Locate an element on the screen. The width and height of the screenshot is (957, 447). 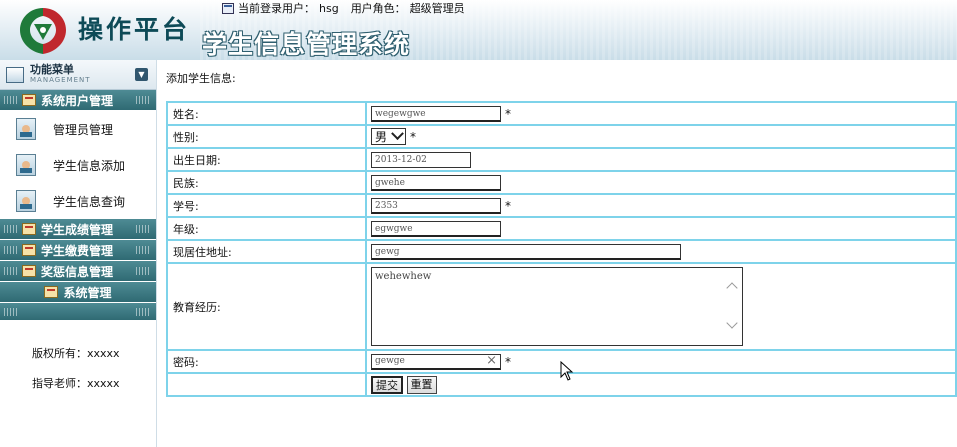
collapse-icon: ▼ is located at coordinates (141, 74).